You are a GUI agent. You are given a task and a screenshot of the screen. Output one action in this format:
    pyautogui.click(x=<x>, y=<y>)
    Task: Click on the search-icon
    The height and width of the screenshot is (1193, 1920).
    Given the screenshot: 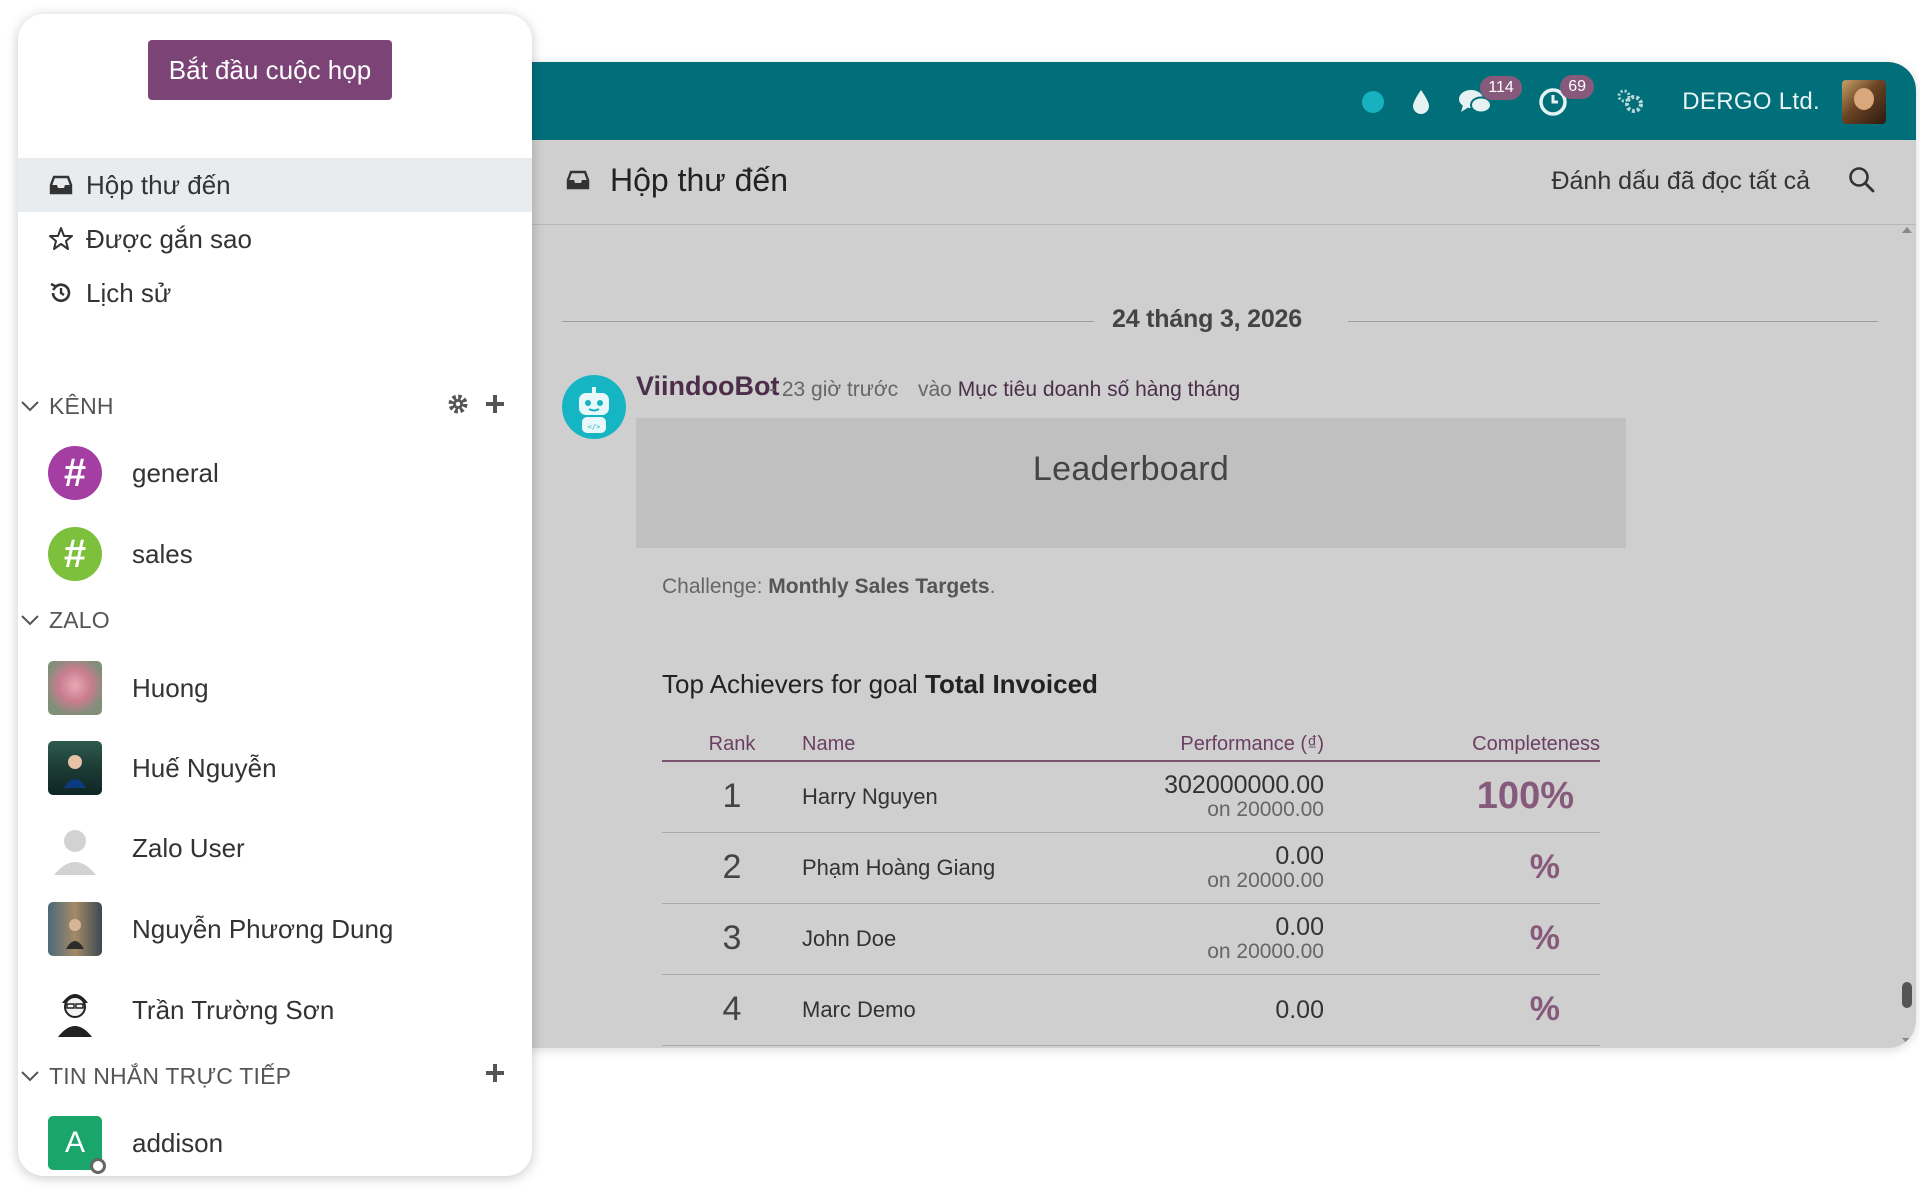 What is the action you would take?
    pyautogui.click(x=1862, y=182)
    